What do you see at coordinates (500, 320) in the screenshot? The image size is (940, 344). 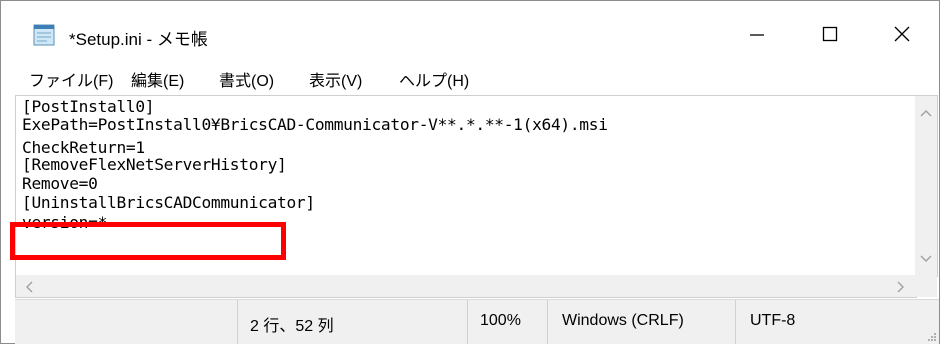 I see `status-zoom: 100%` at bounding box center [500, 320].